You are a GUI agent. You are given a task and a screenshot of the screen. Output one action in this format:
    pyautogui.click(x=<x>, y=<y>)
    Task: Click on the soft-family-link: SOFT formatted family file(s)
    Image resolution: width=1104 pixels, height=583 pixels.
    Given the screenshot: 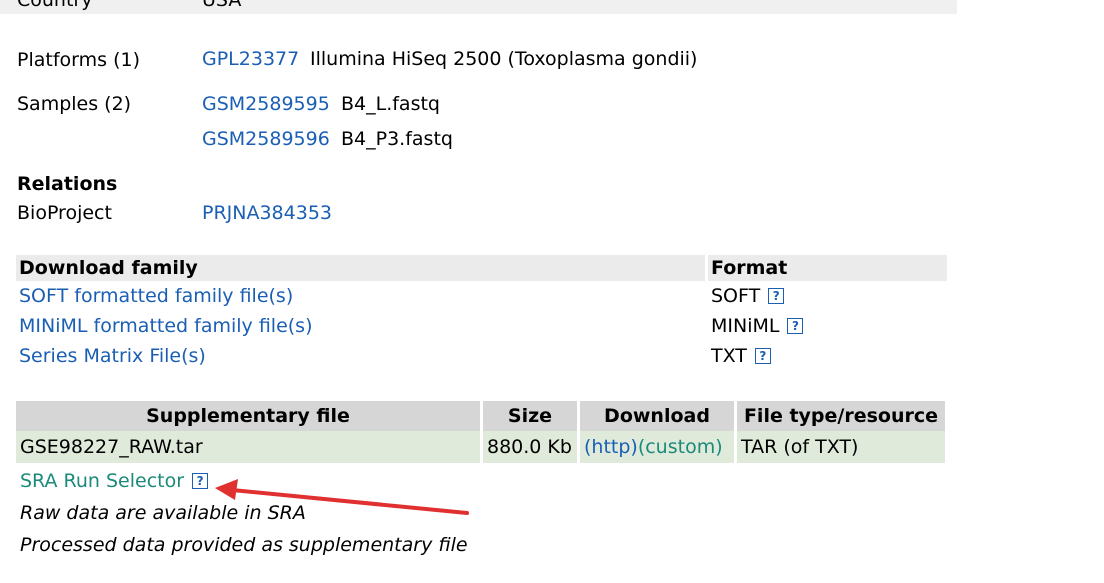 What is the action you would take?
    pyautogui.click(x=156, y=296)
    